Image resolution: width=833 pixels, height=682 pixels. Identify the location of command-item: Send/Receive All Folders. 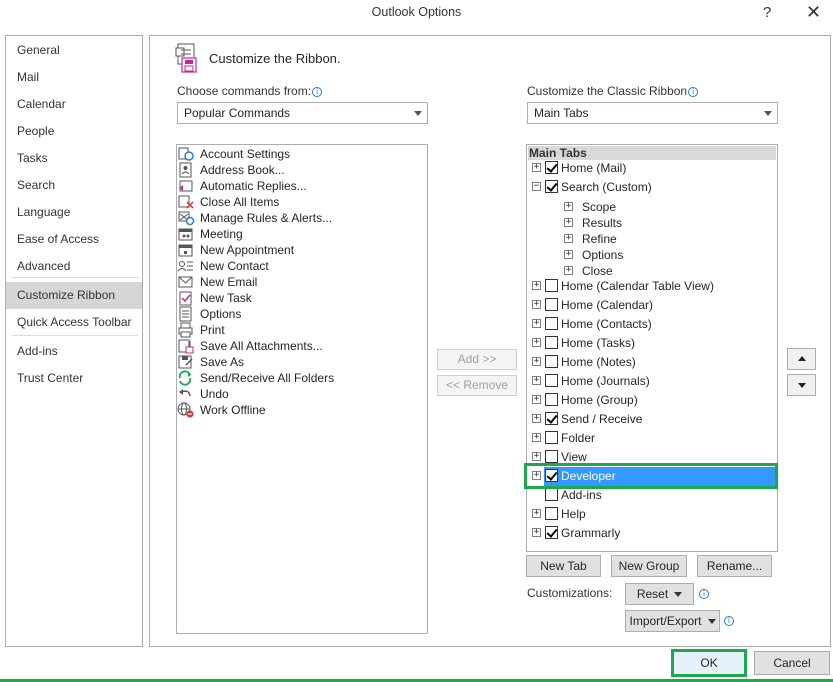
(302, 378).